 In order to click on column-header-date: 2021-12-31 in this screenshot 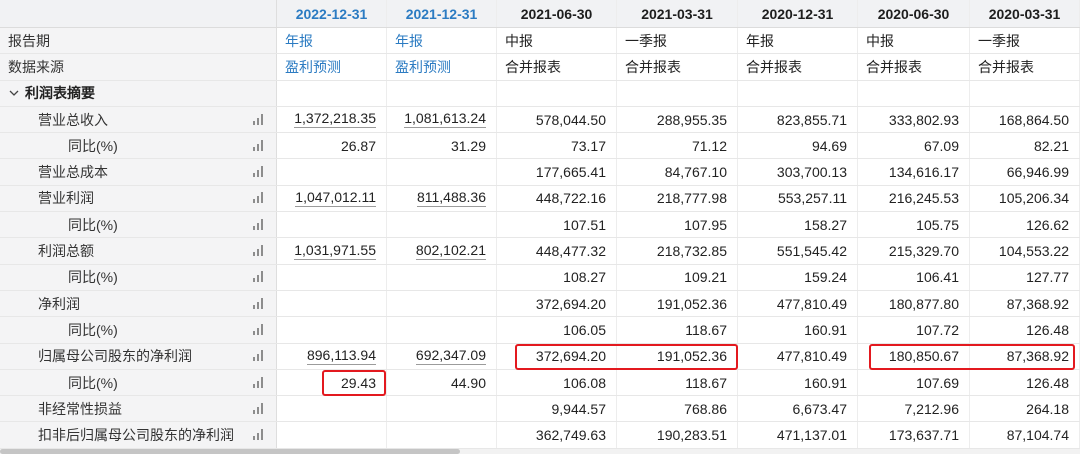, I will do `click(442, 13)`.